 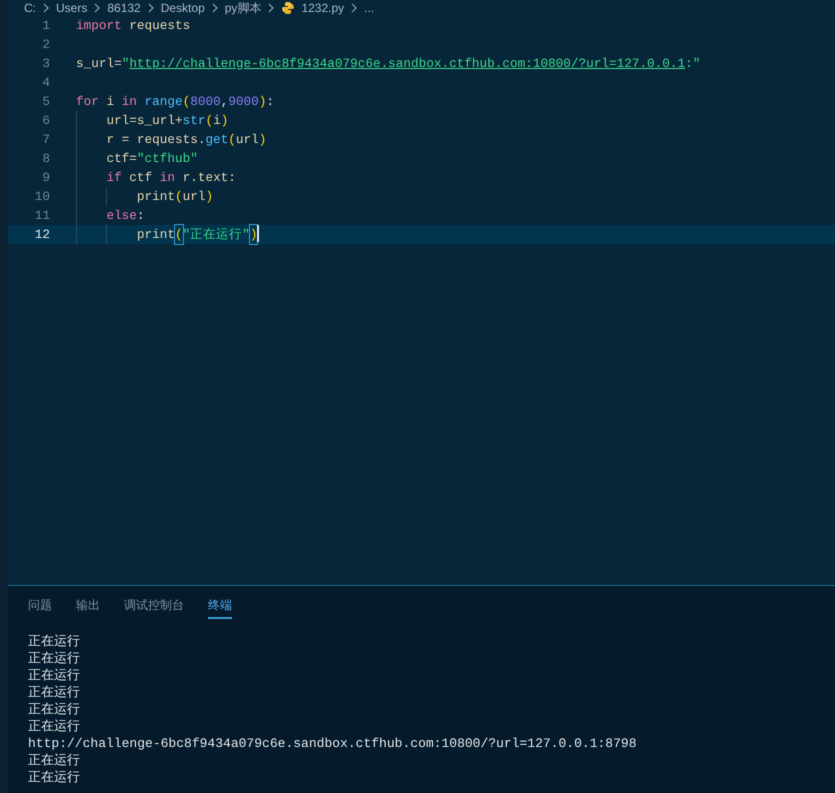 What do you see at coordinates (72, 7) in the screenshot?
I see `breadcrumb-item: Users` at bounding box center [72, 7].